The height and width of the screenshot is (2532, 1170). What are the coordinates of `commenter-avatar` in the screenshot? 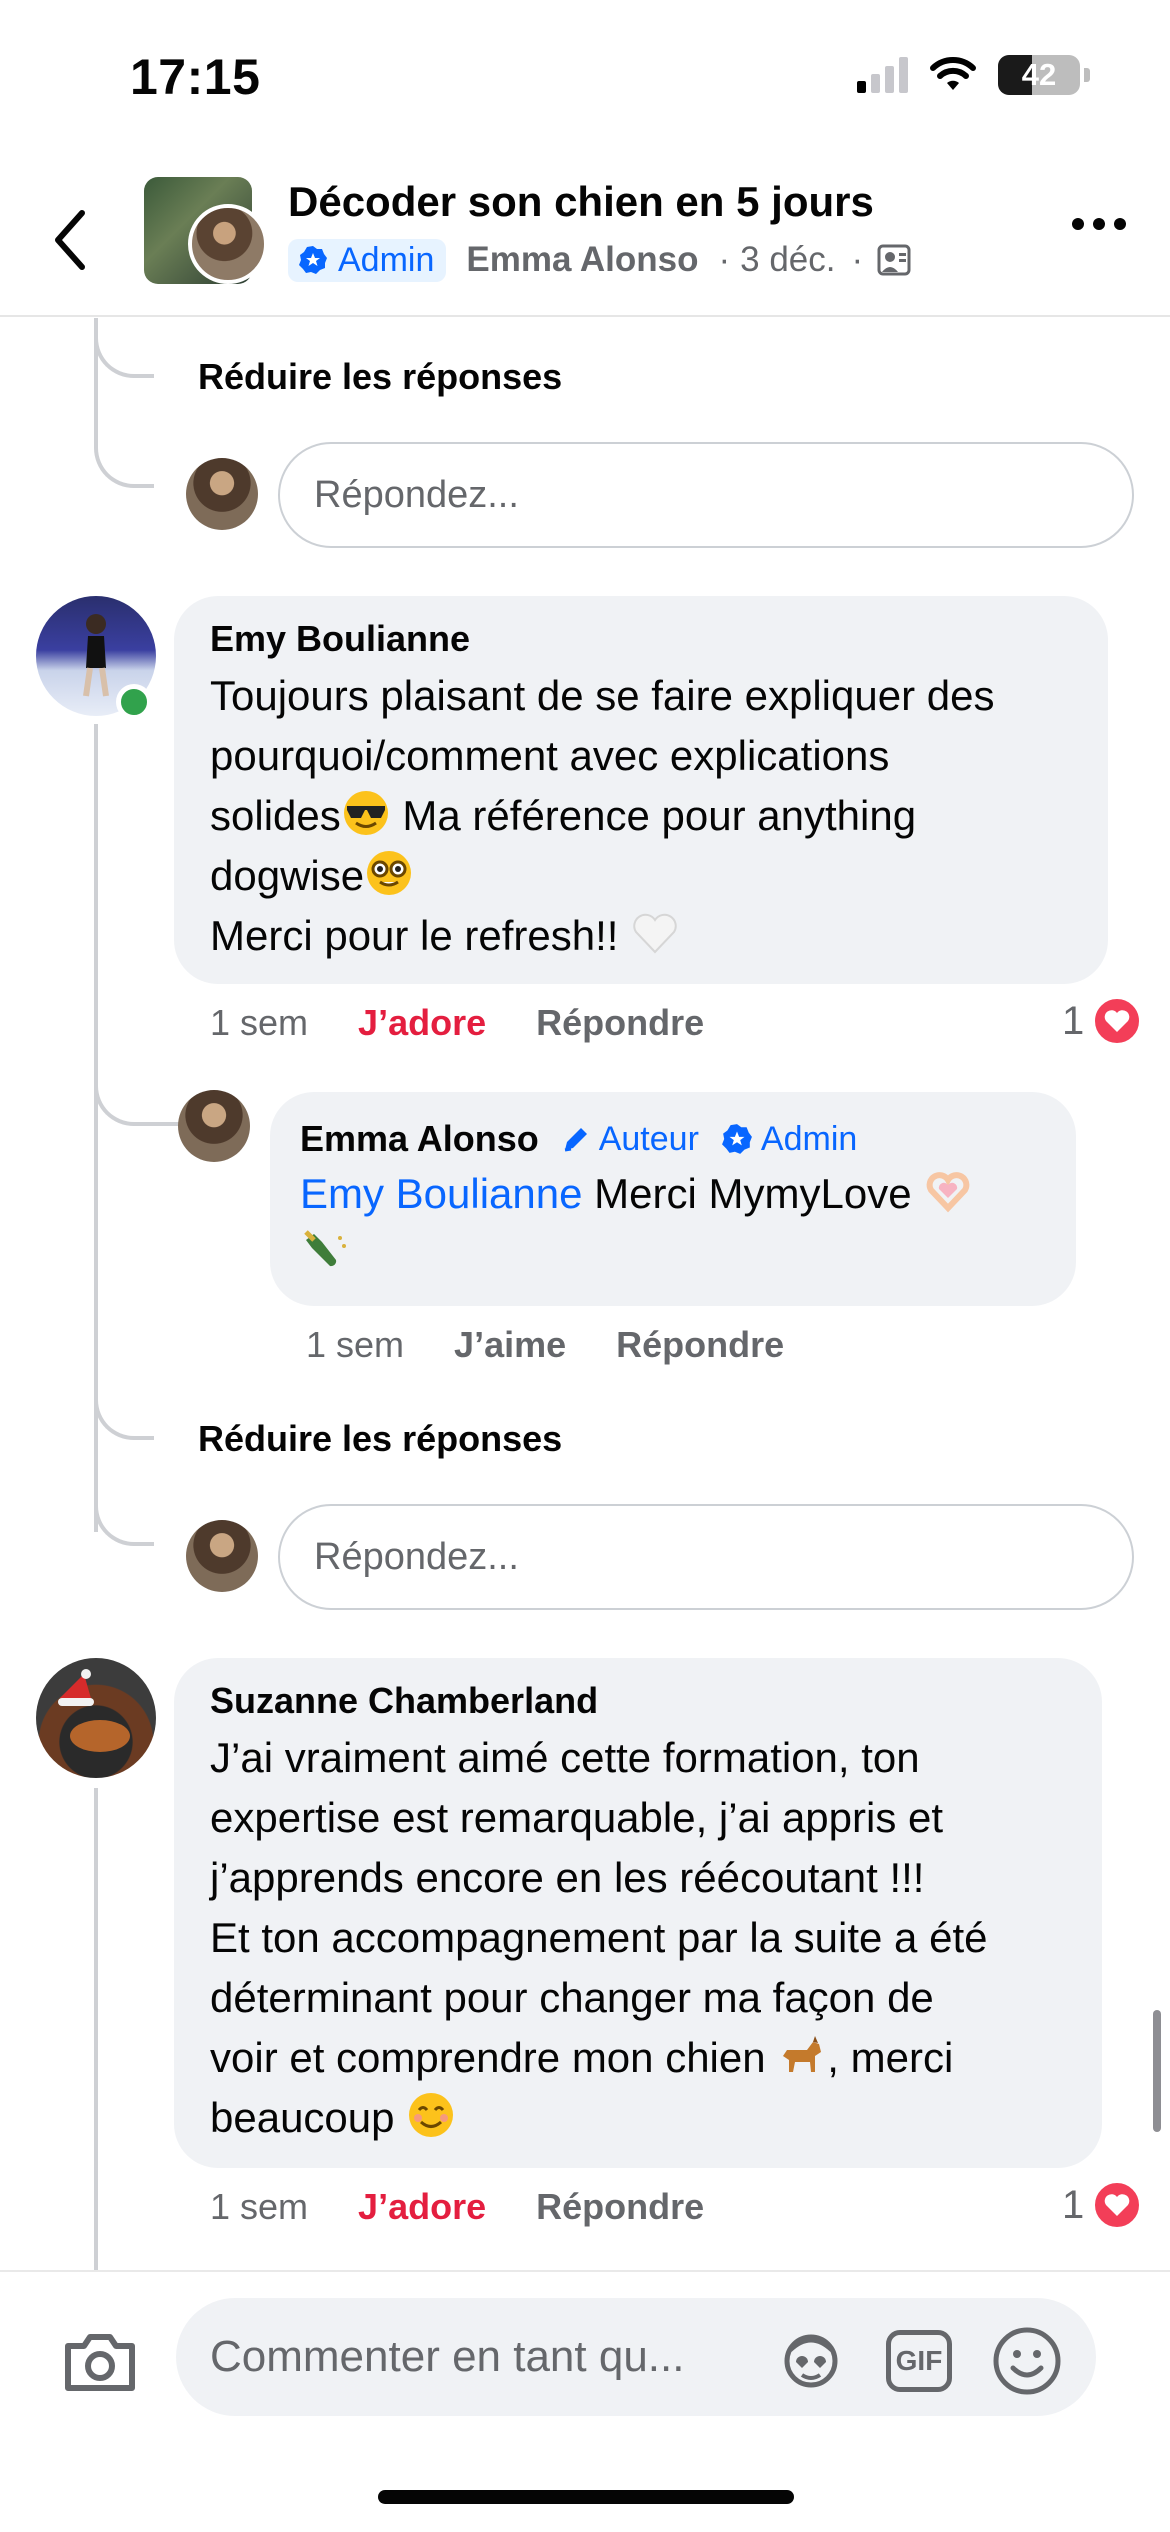 It's located at (96, 1718).